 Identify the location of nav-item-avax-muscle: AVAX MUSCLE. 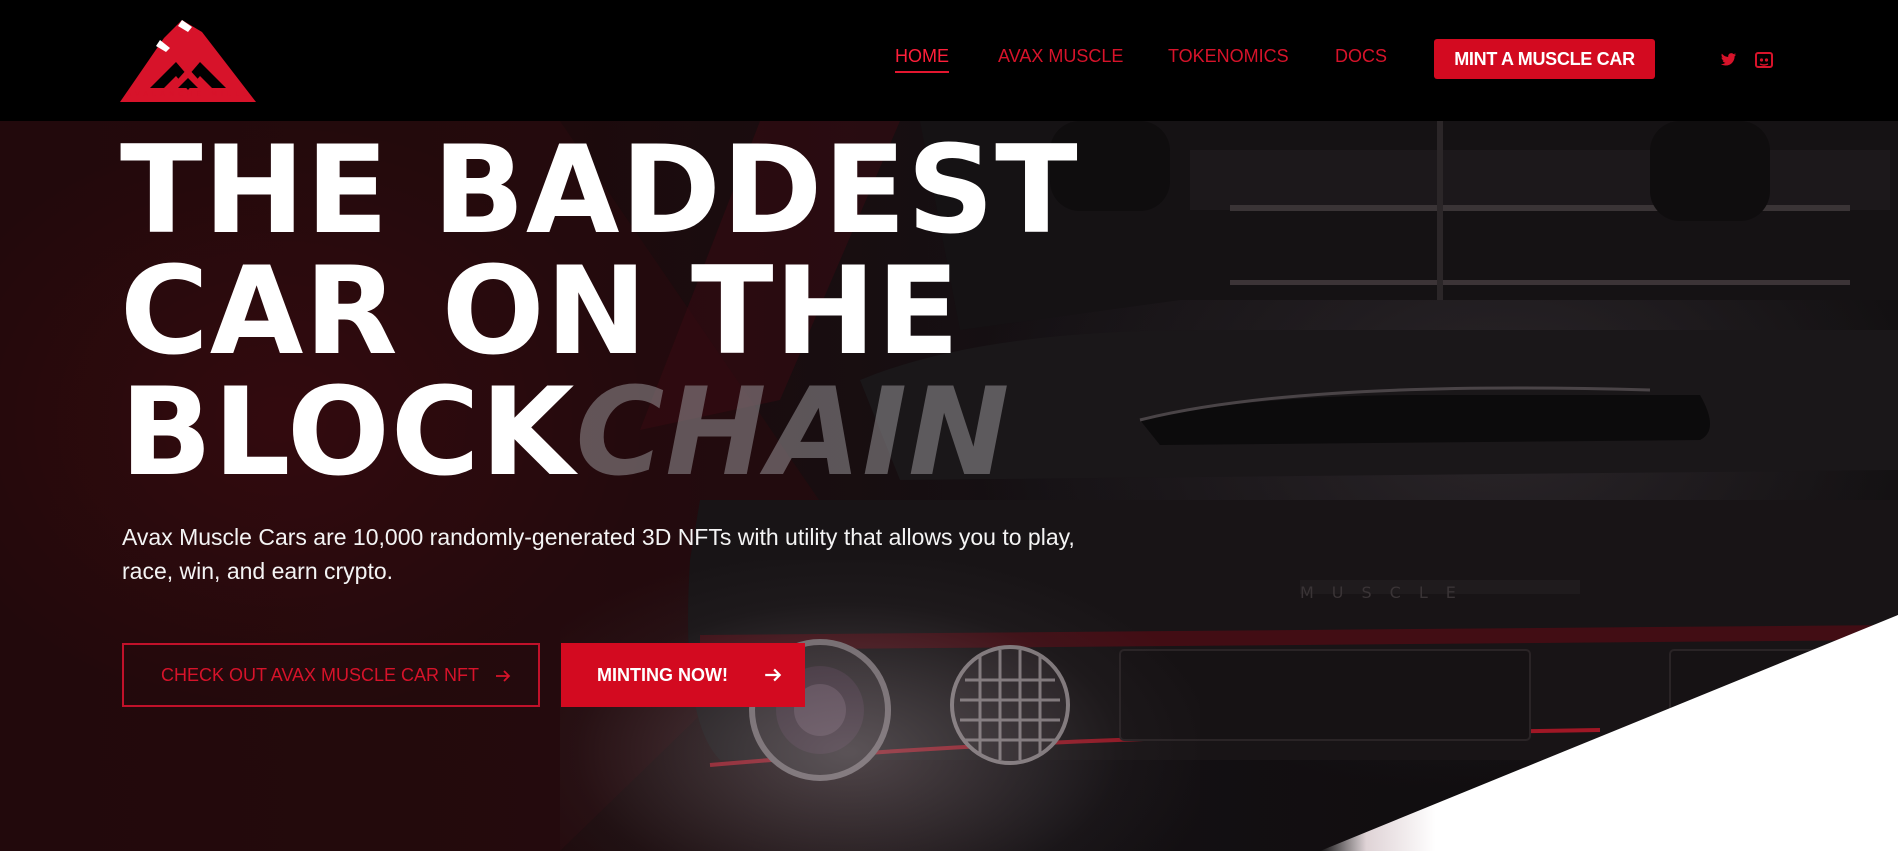
(1060, 56).